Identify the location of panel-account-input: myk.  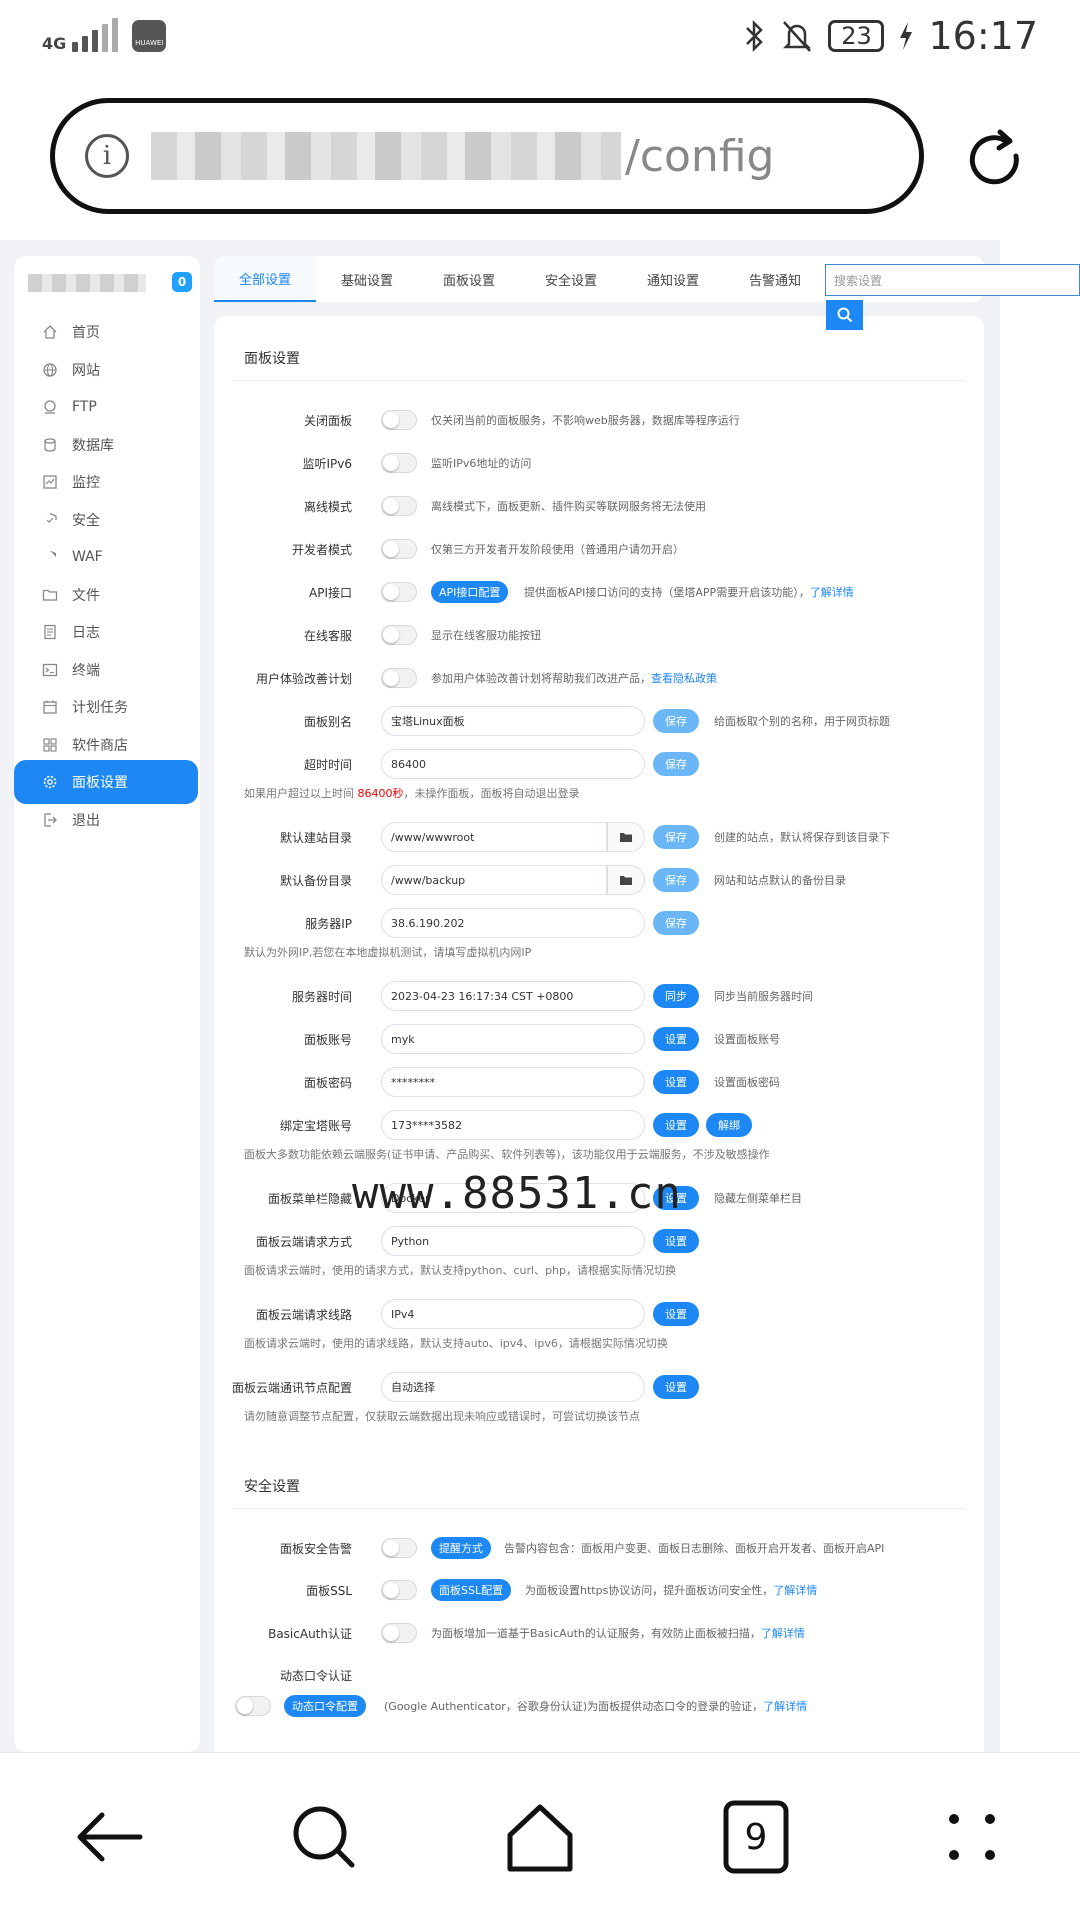
(513, 1039).